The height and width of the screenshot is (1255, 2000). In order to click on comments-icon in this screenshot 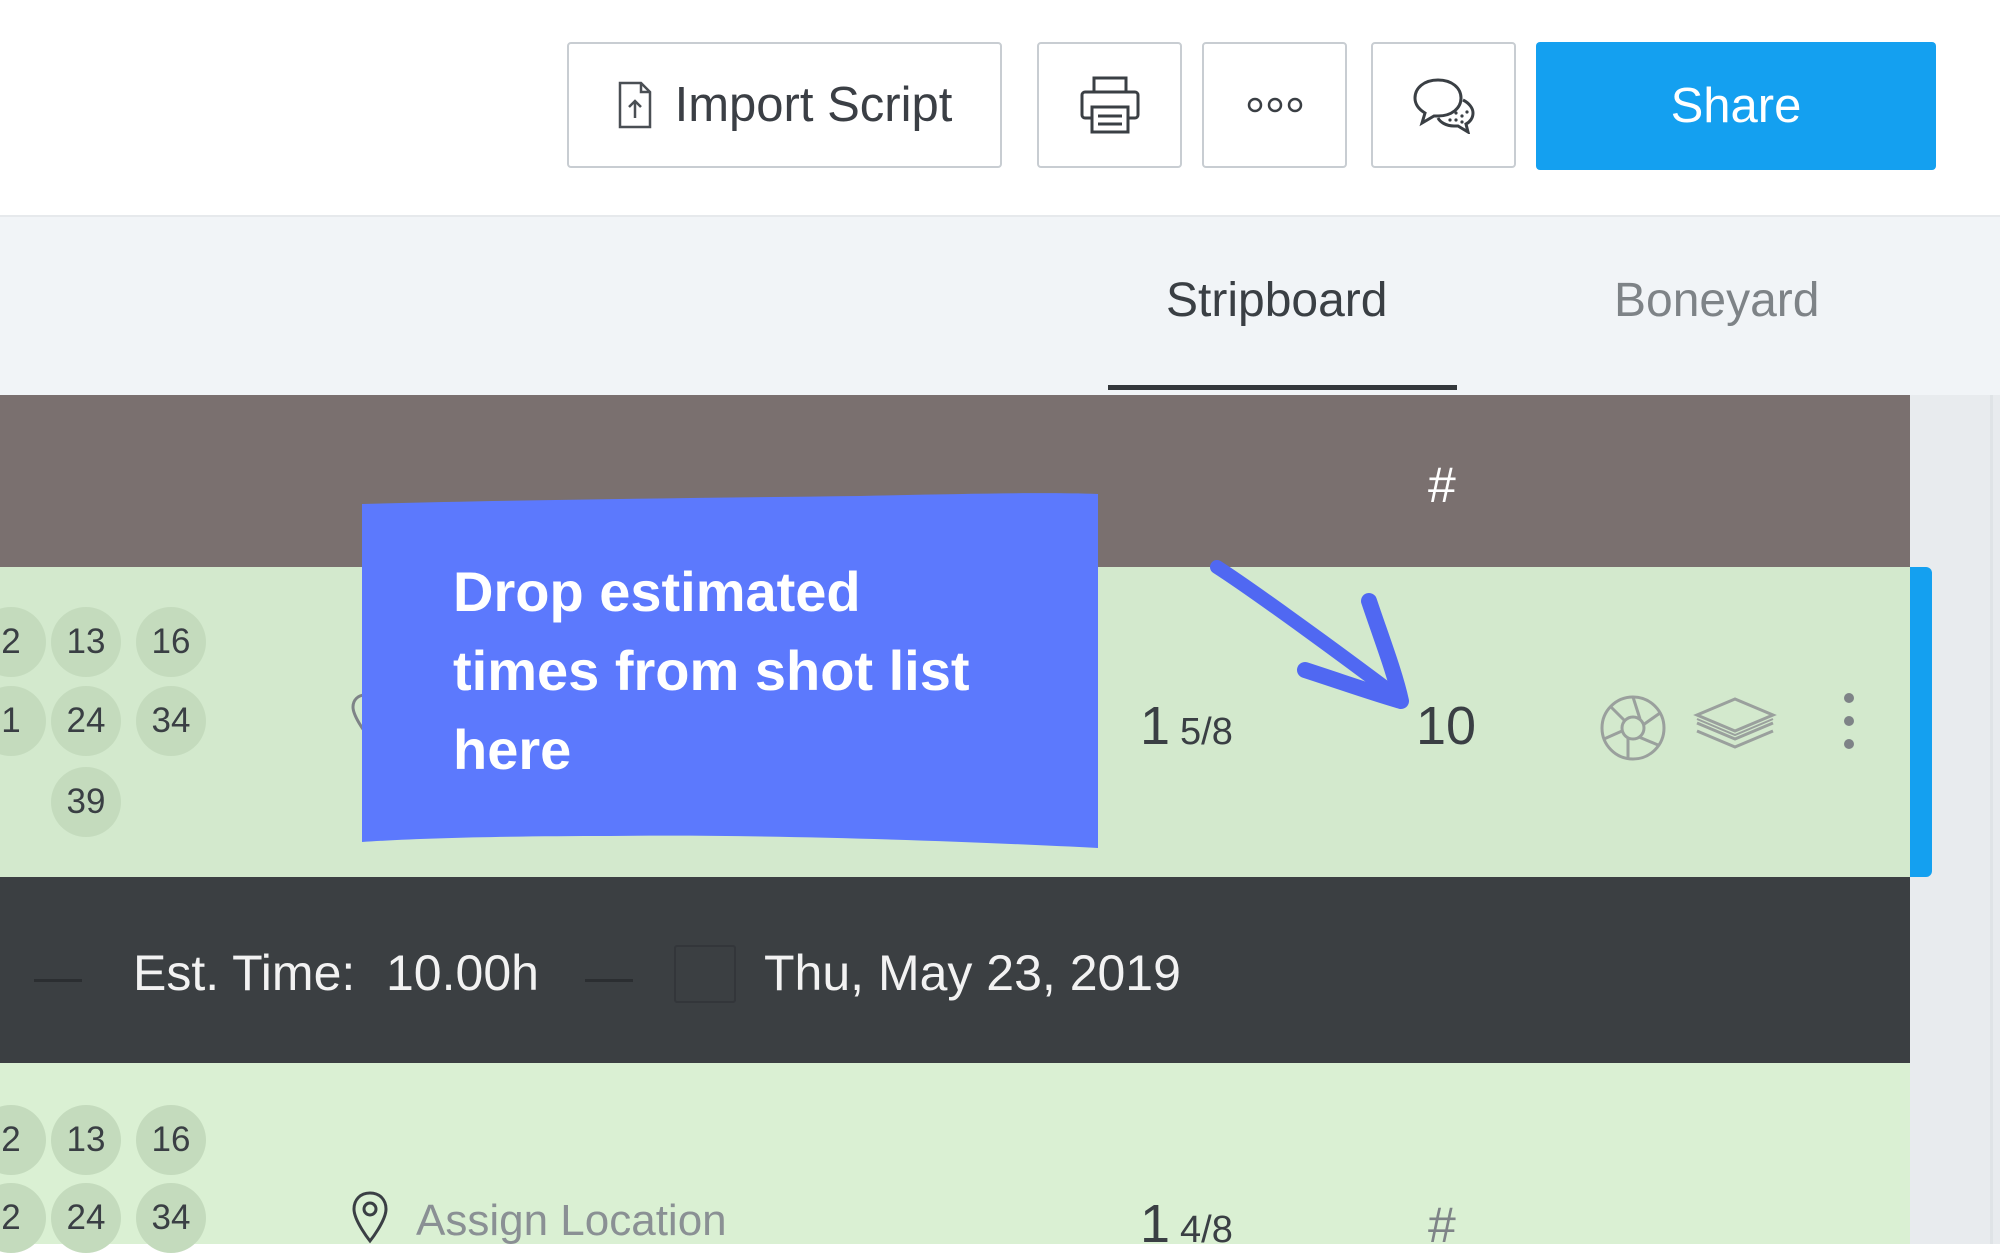, I will do `click(1443, 106)`.